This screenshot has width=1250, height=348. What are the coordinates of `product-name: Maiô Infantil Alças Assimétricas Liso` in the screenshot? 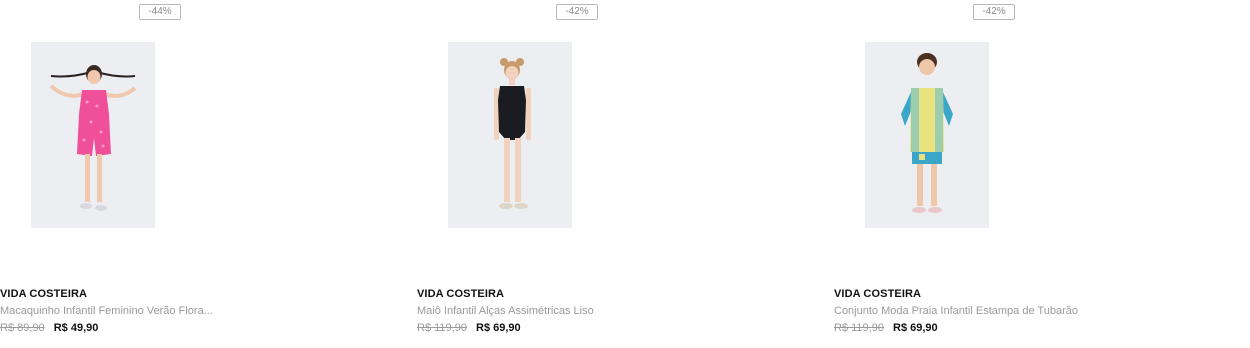 It's located at (505, 311).